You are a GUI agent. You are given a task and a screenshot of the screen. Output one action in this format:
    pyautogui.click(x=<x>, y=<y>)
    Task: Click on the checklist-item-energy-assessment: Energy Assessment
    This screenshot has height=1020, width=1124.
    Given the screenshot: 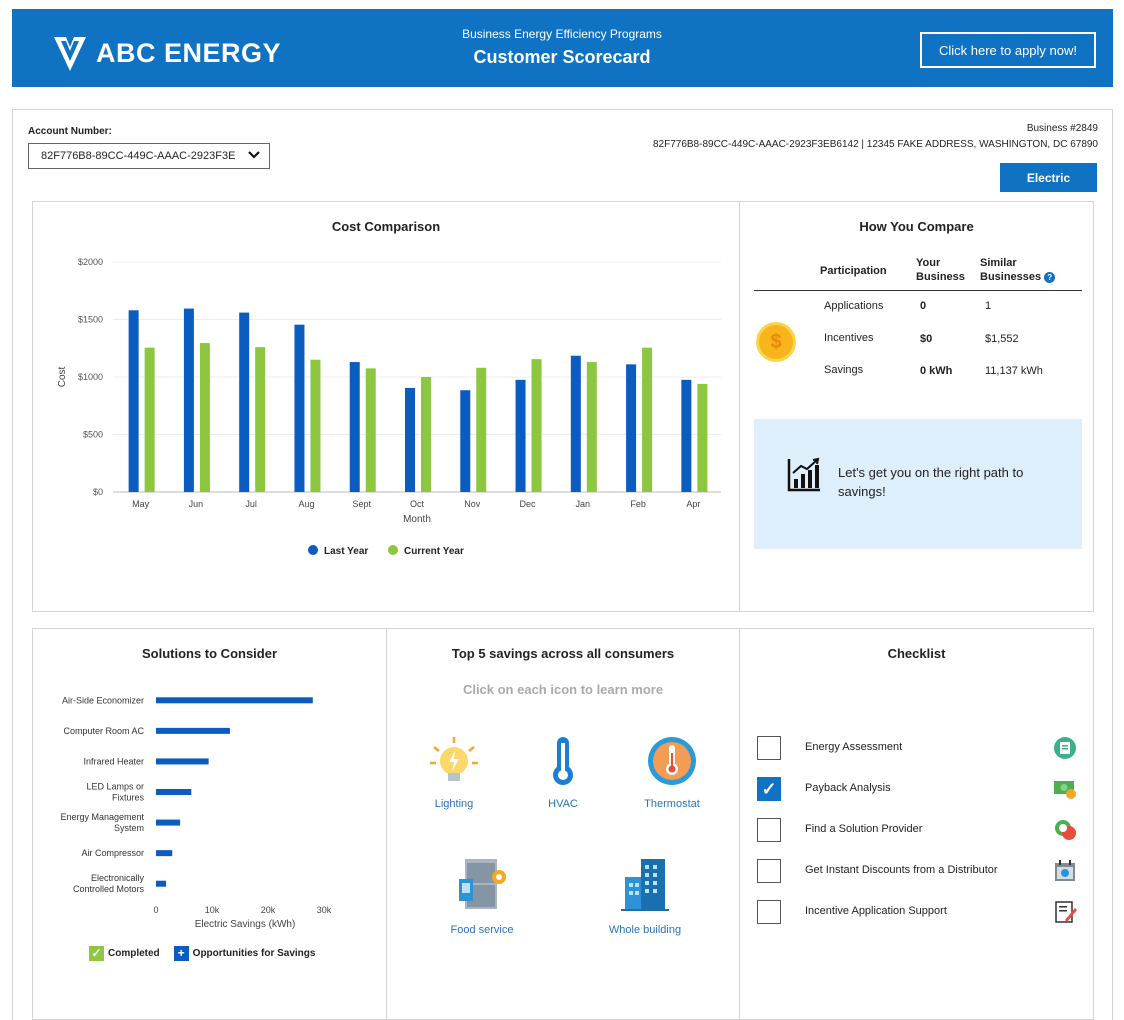 What is the action you would take?
    pyautogui.click(x=919, y=748)
    